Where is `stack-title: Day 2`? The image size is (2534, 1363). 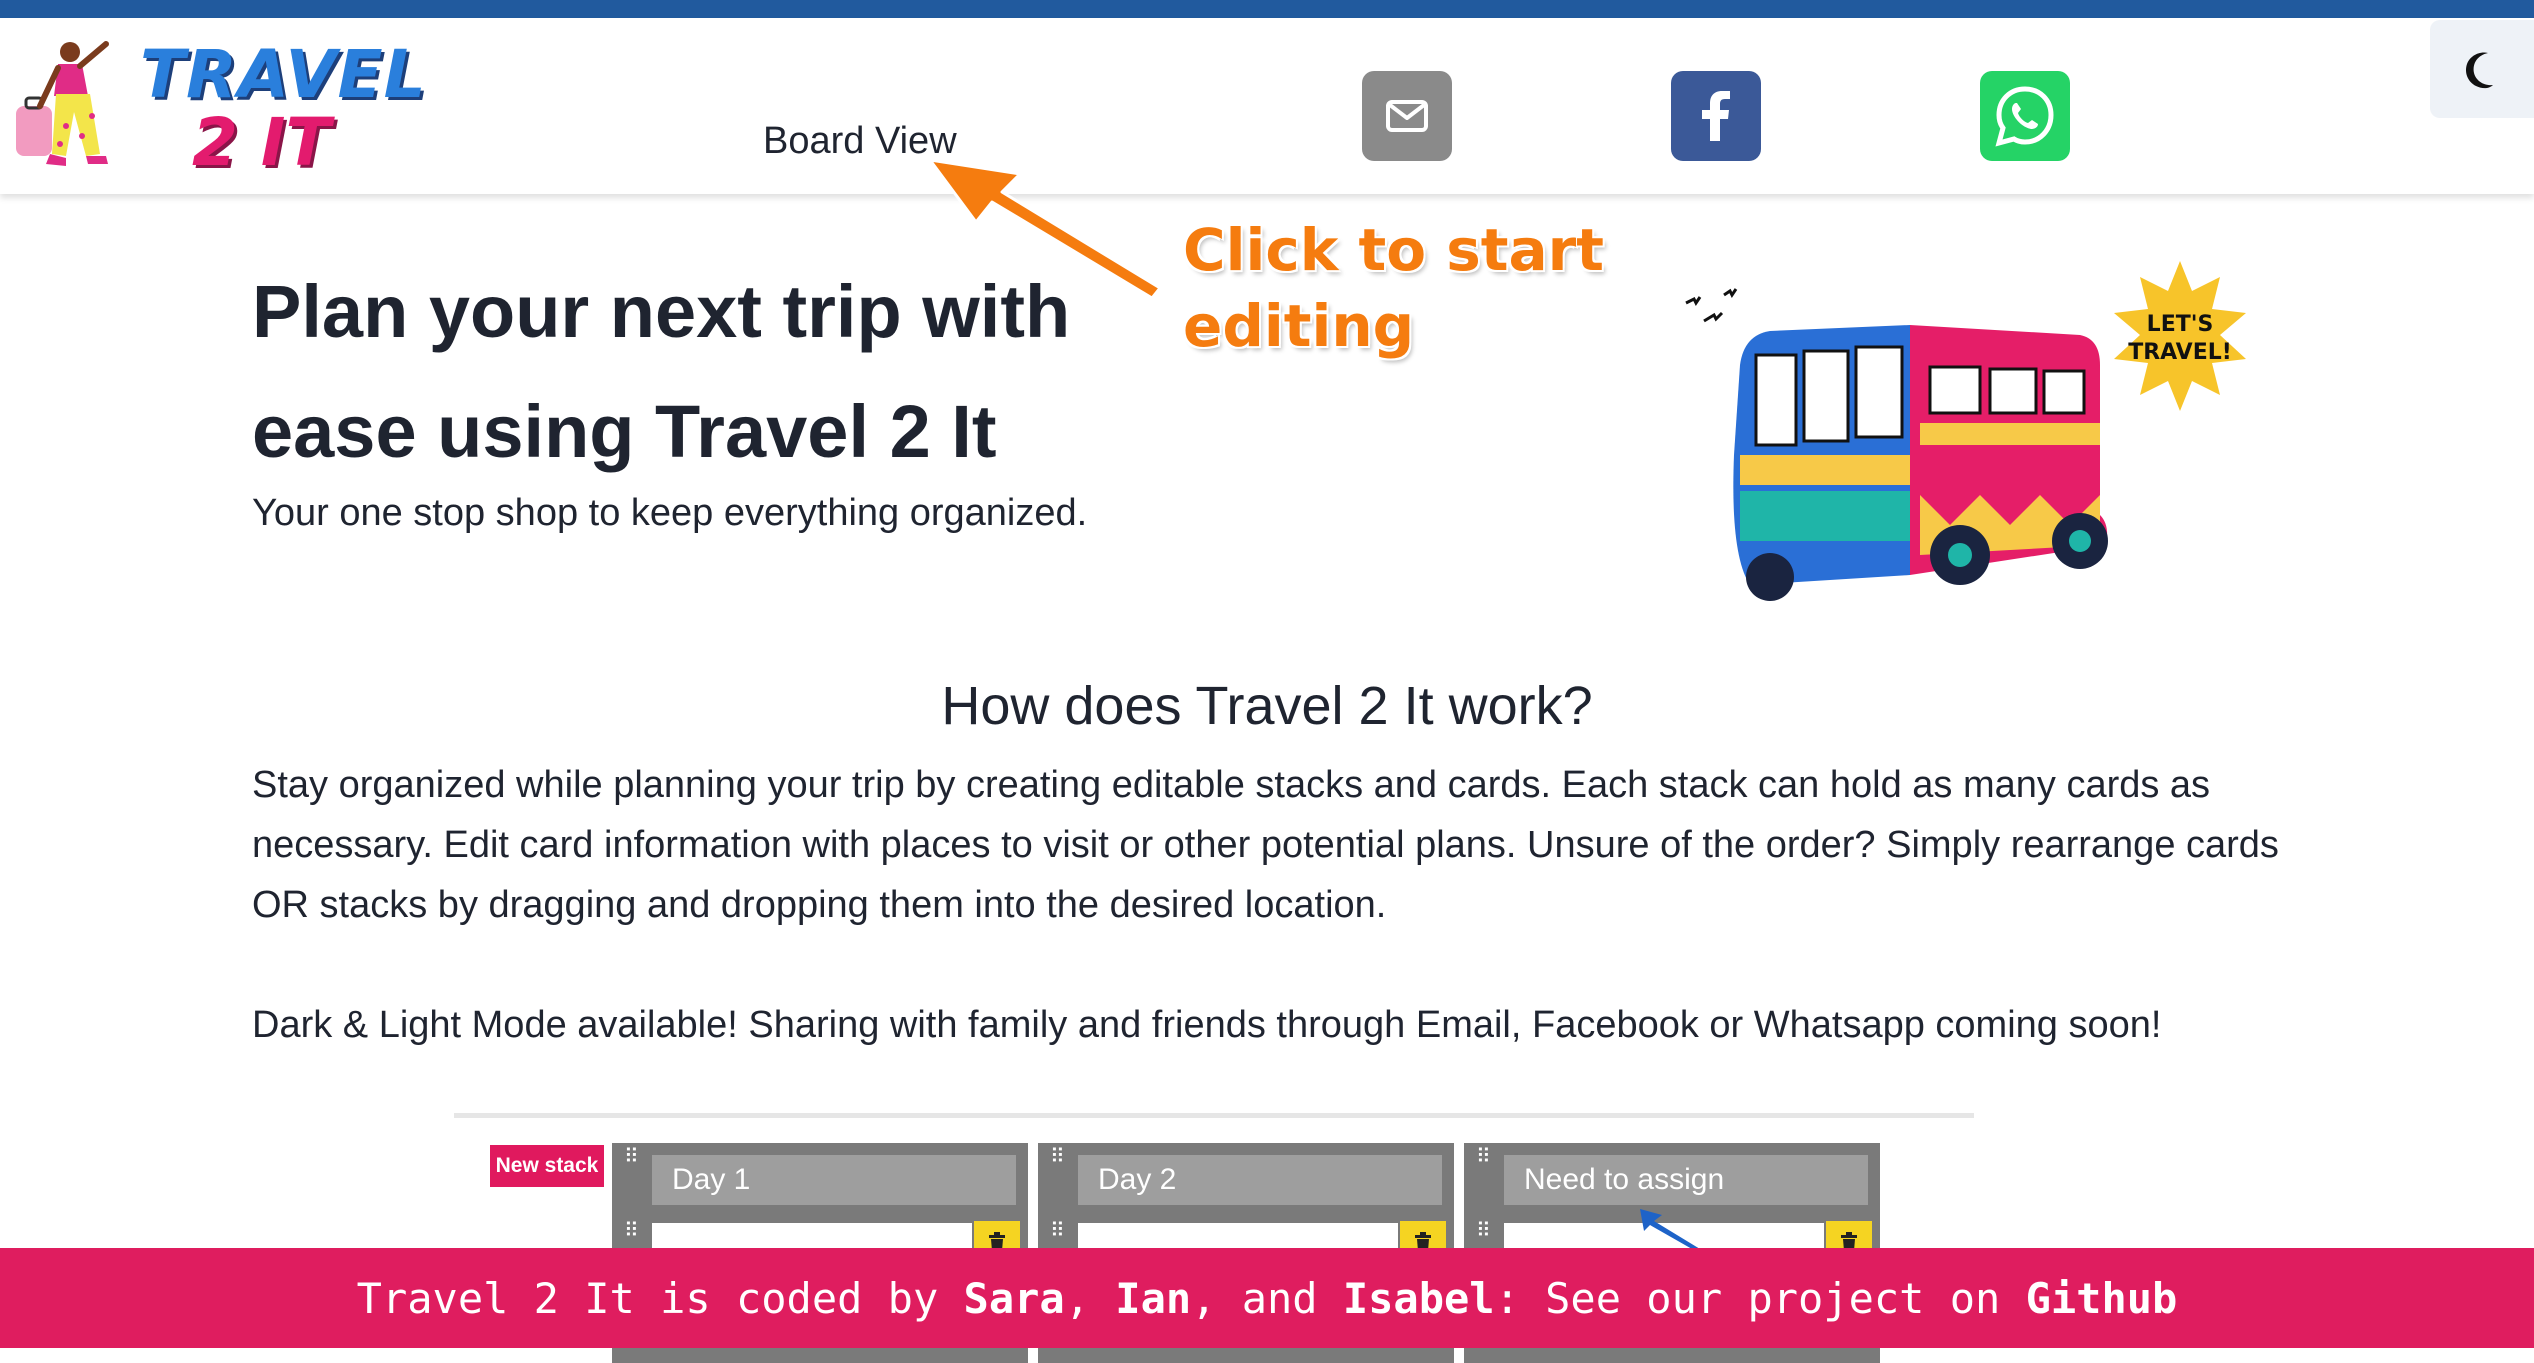 stack-title: Day 2 is located at coordinates (1260, 1180).